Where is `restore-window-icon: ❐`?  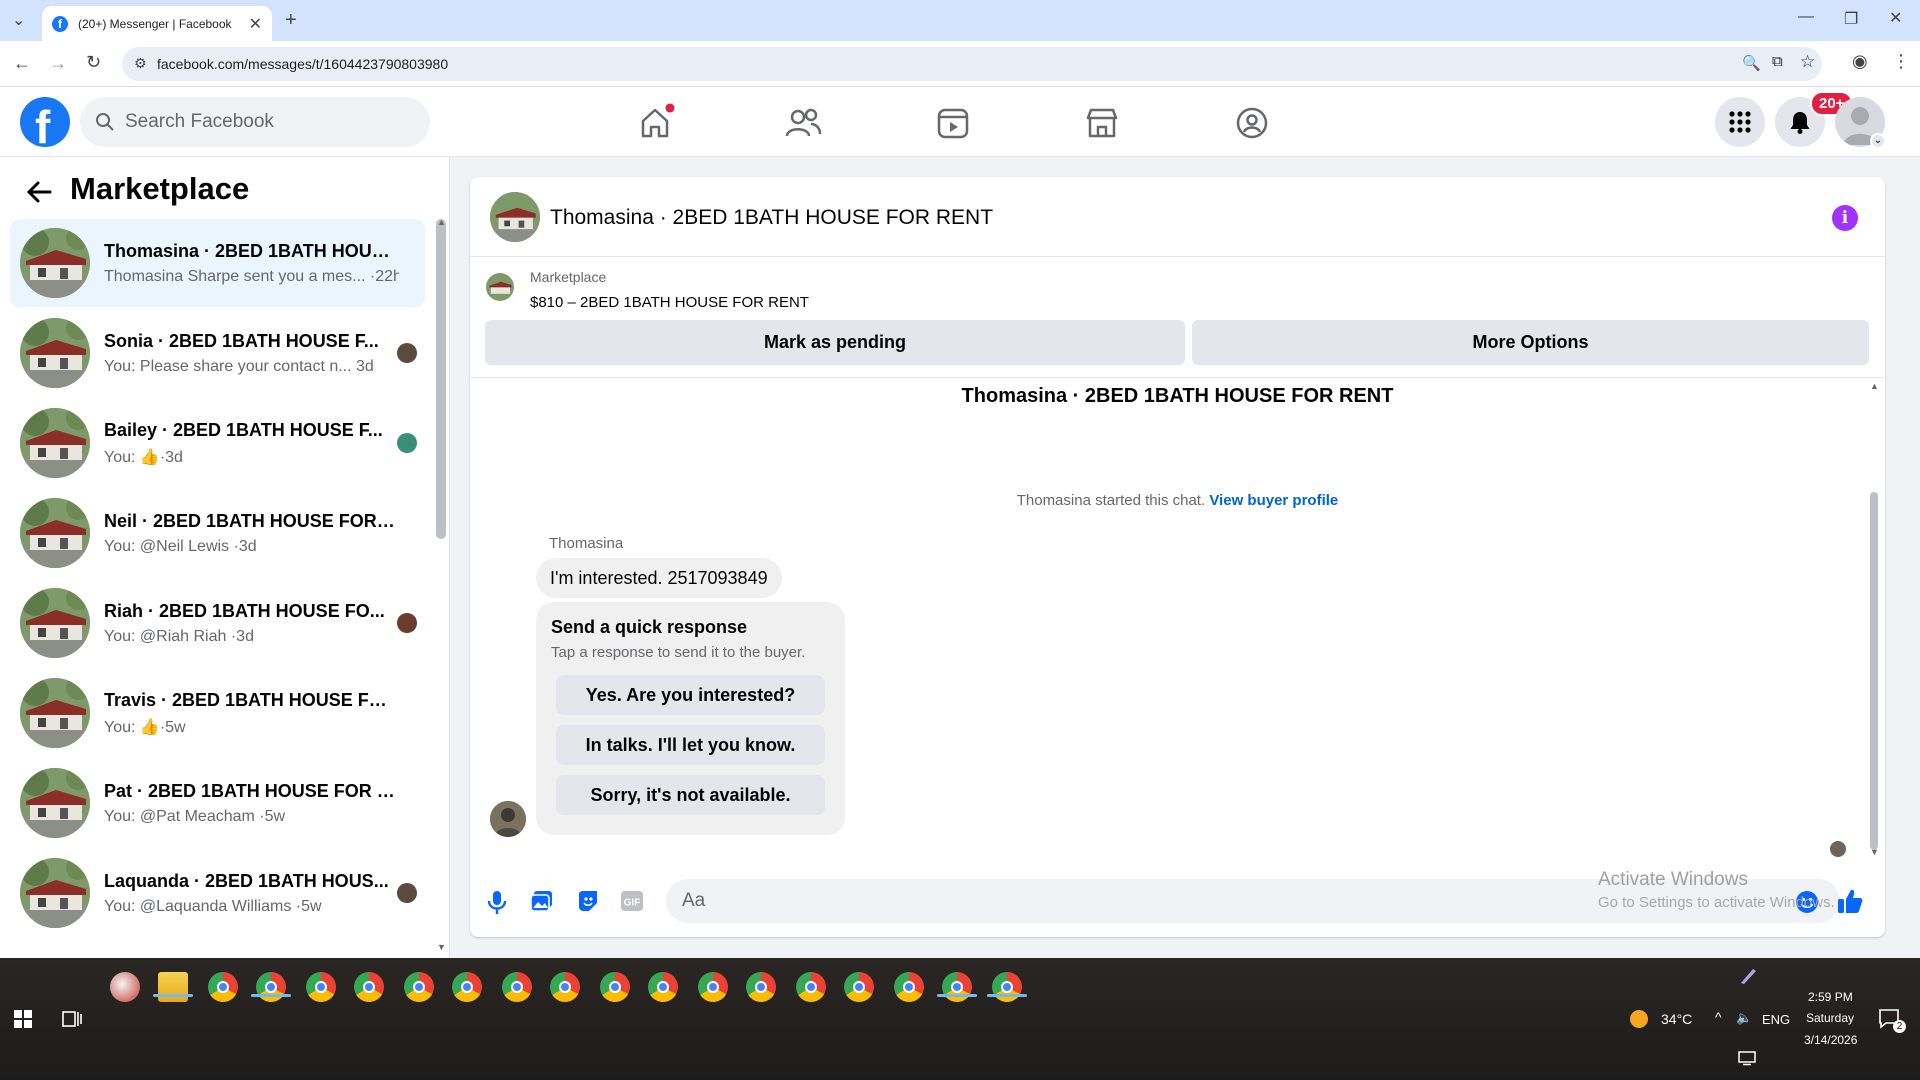
restore-window-icon: ❐ is located at coordinates (1851, 19).